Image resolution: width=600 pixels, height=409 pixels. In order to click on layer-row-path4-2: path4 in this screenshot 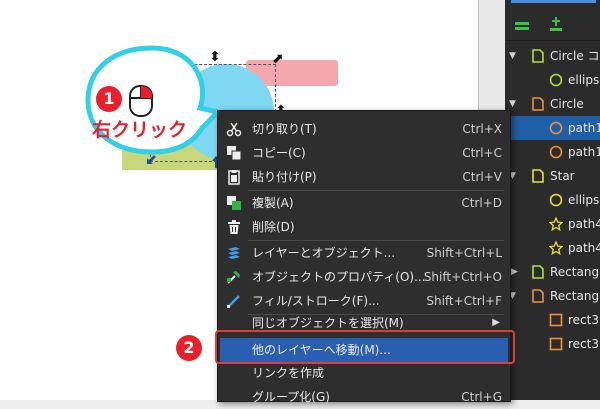, I will do `click(552, 248)`.